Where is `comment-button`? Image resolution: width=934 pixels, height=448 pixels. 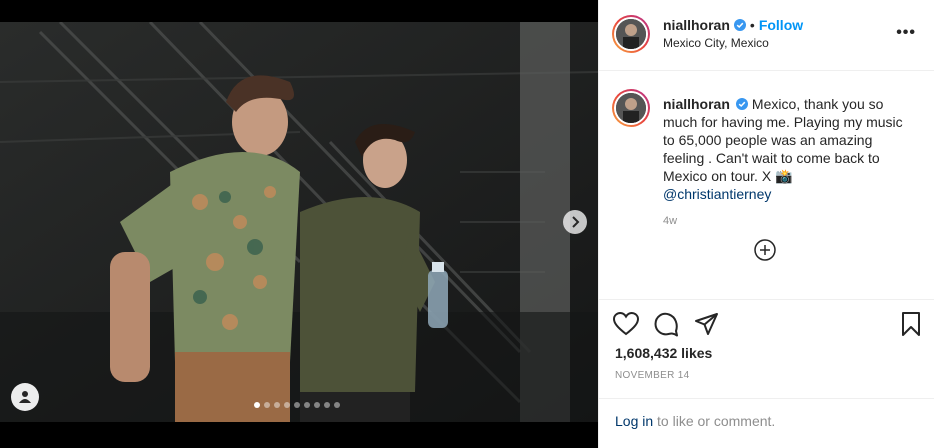
comment-button is located at coordinates (666, 327).